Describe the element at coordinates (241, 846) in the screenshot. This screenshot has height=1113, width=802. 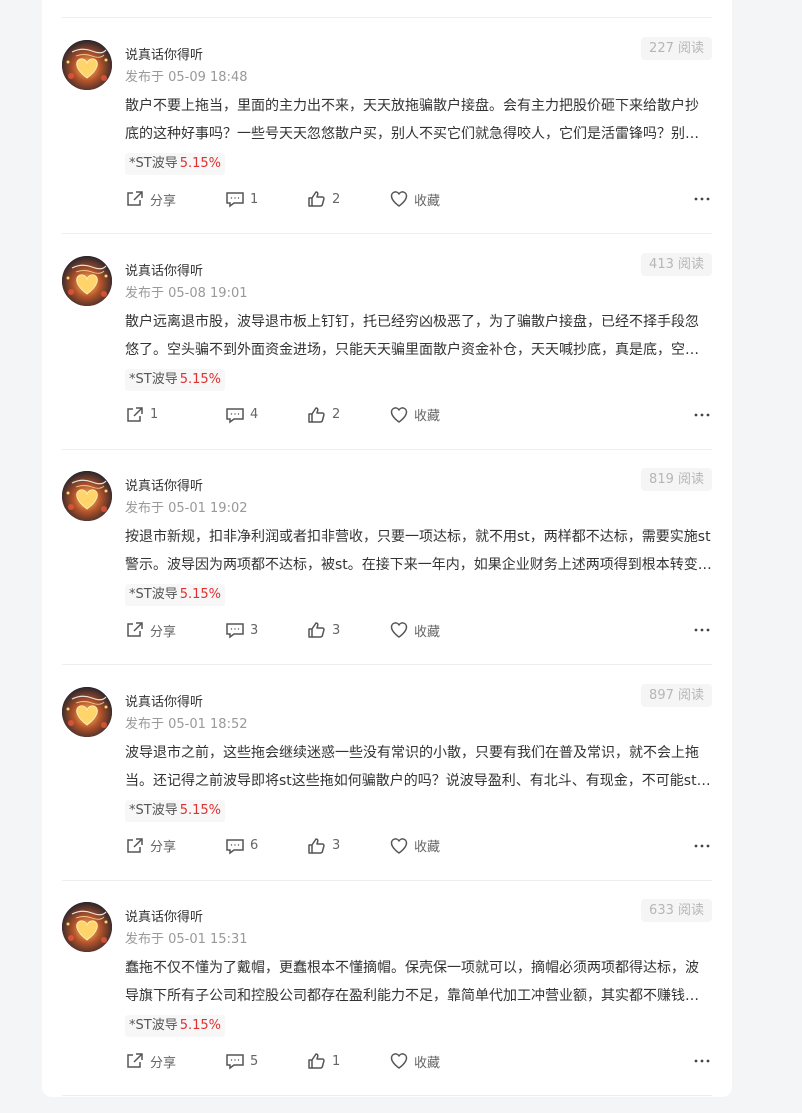
I see `comment-button: 6` at that location.